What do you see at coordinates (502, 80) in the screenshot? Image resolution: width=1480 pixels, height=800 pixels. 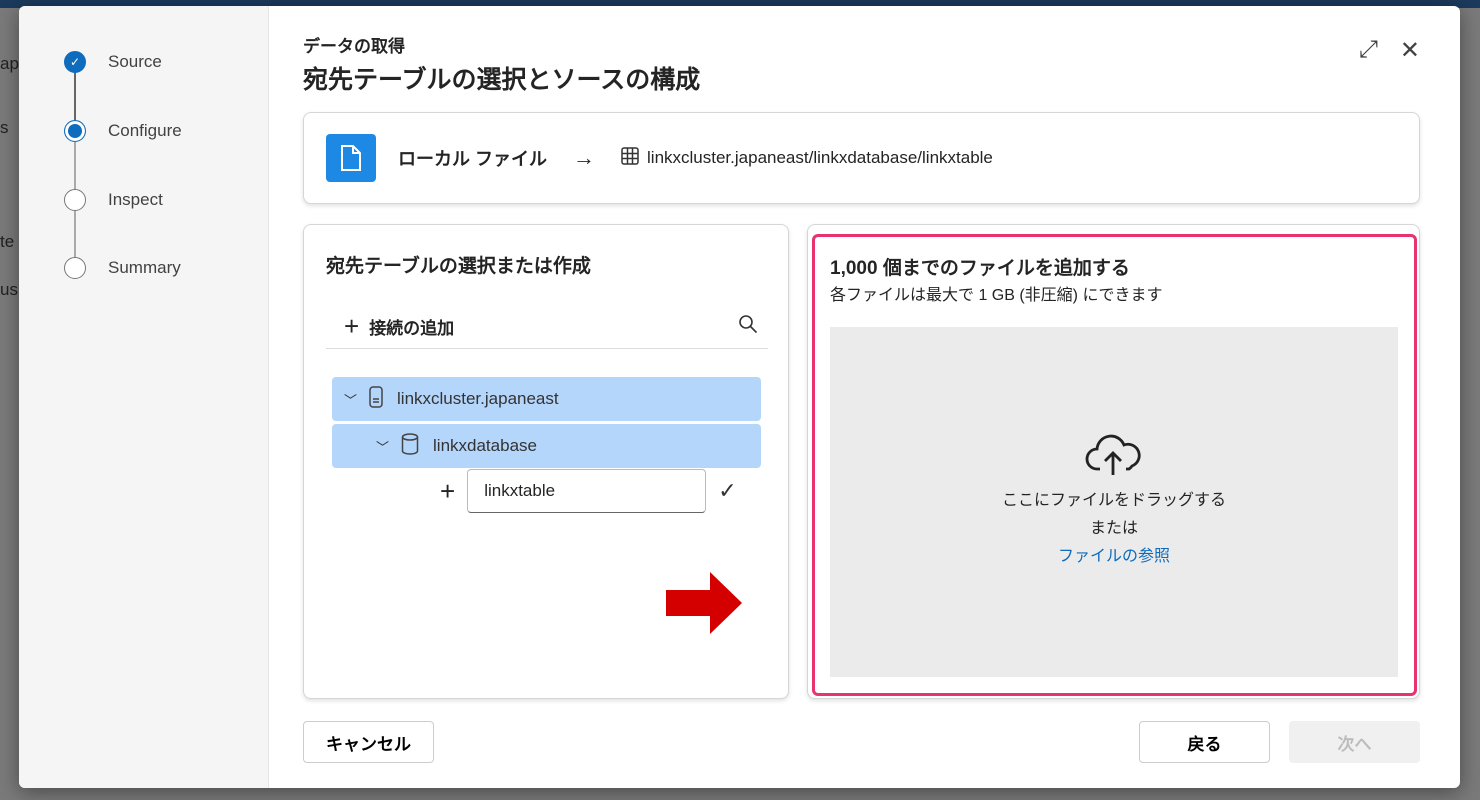 I see `dialog-title: 宛先テーブルの選択とソースの構成` at bounding box center [502, 80].